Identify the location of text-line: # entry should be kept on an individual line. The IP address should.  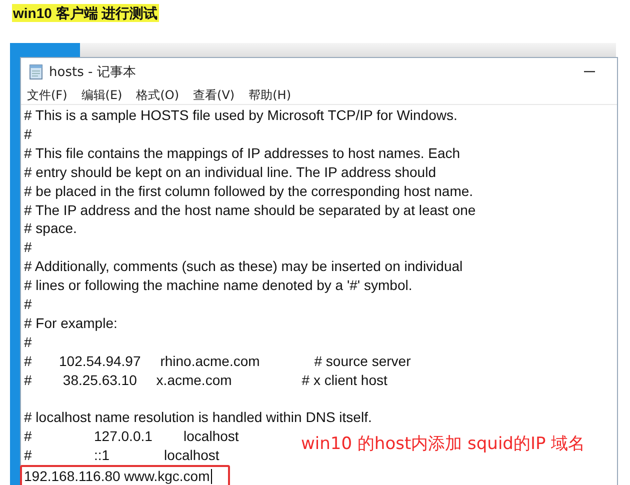
(230, 172).